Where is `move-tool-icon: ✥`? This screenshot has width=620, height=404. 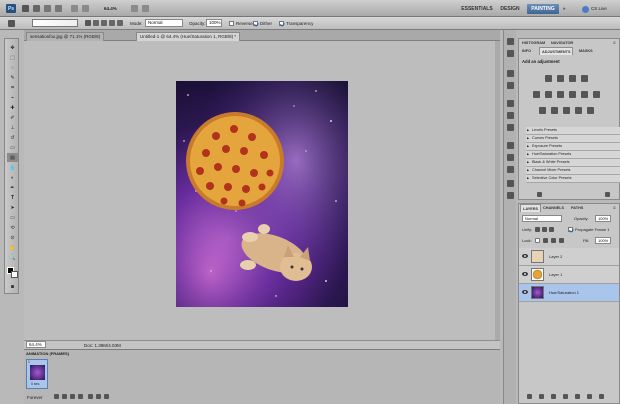
move-tool-icon: ✥ is located at coordinates (12, 47).